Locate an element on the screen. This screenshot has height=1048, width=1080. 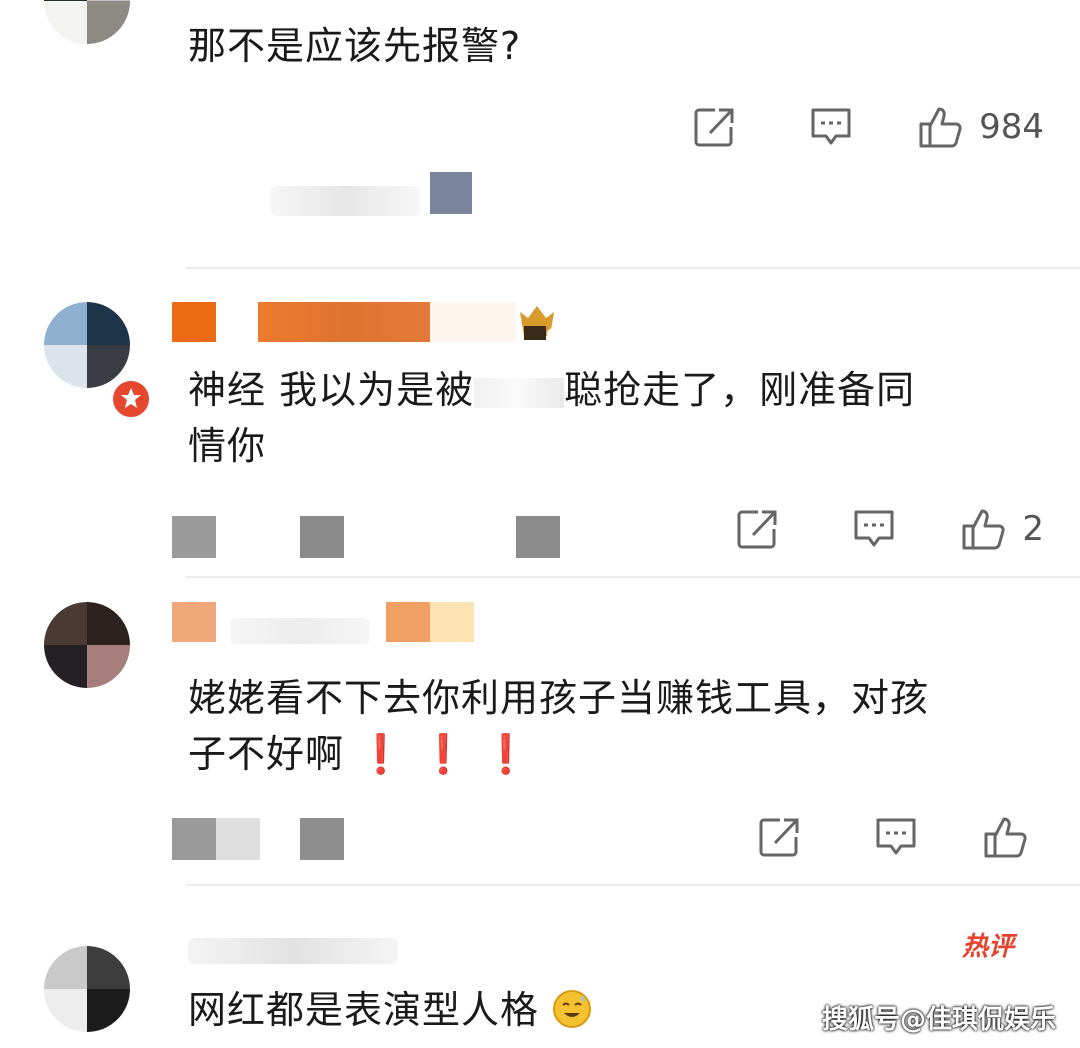
comment-text: 姥姥看不下去你利用孩子当赚钱工具，对孩 子不好啊 ❗ ❗ ❗ is located at coordinates (618, 726).